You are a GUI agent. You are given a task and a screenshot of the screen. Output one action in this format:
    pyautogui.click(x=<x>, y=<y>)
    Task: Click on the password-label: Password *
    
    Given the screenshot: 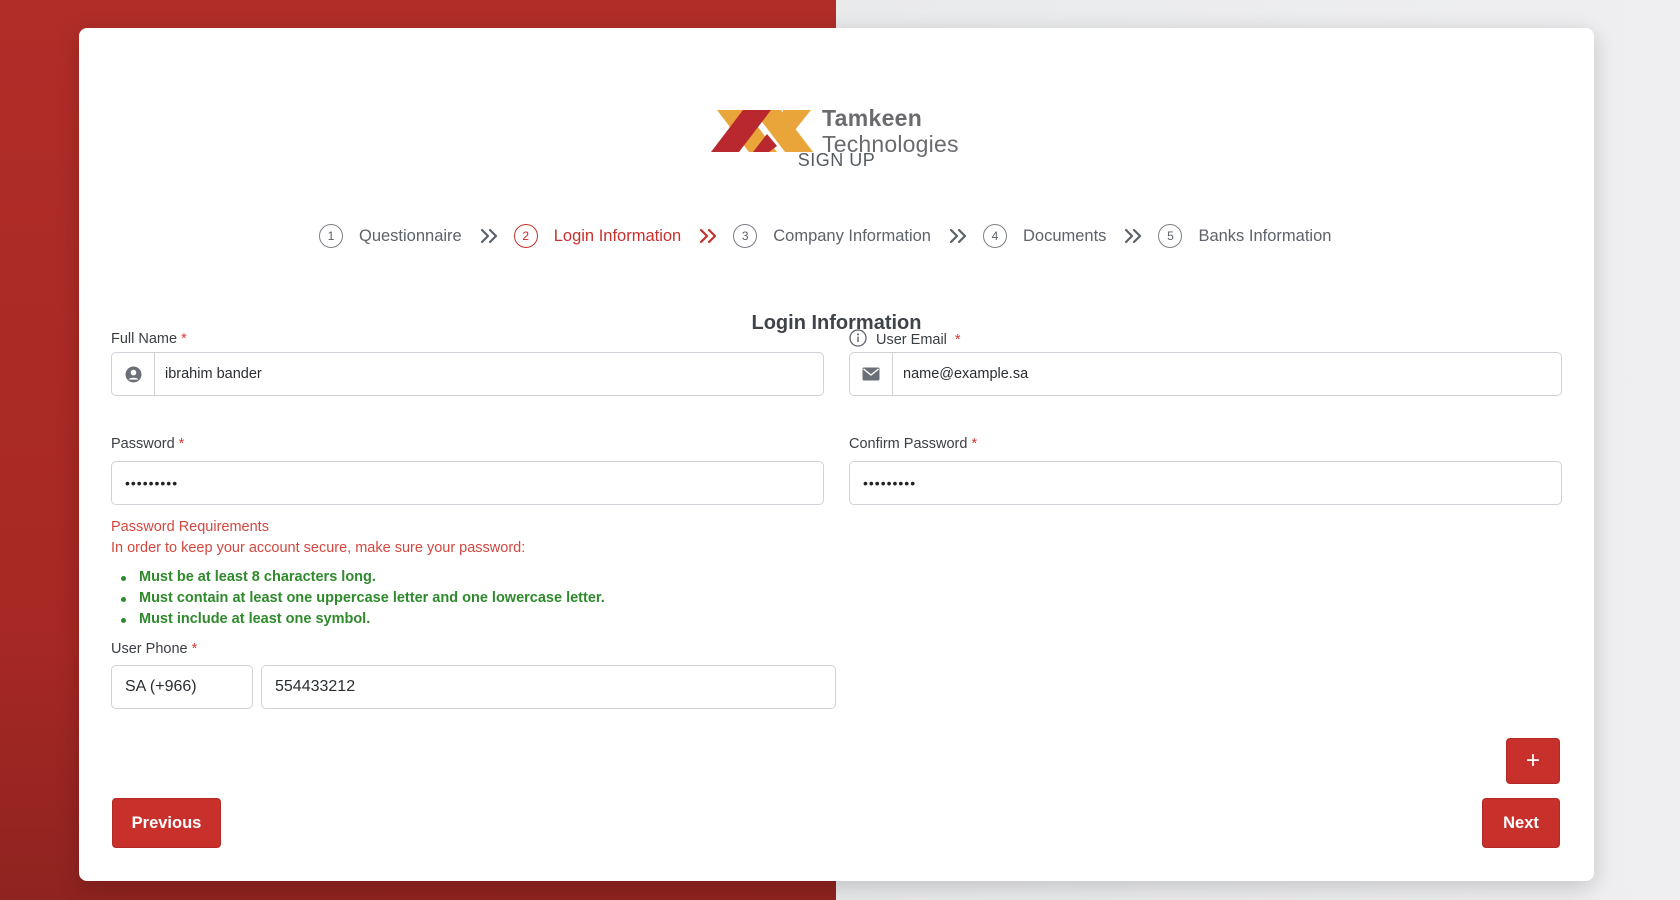 What is the action you would take?
    pyautogui.click(x=147, y=444)
    